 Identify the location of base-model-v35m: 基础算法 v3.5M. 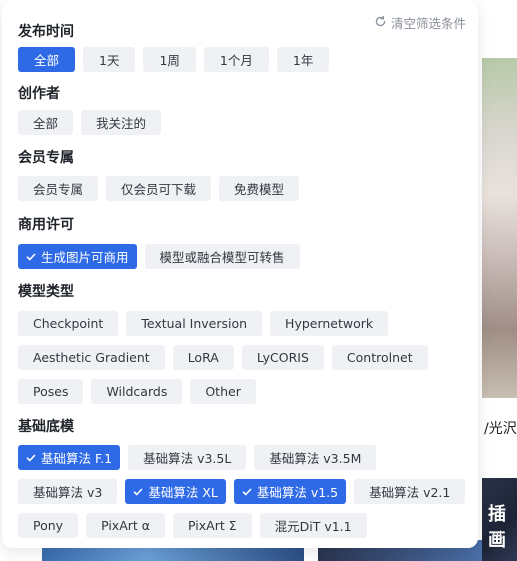
(315, 457).